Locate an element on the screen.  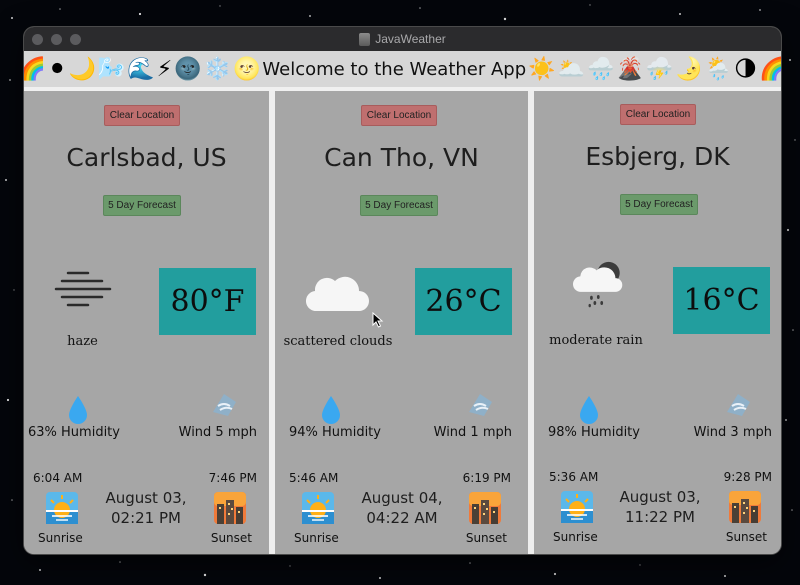
time-line: 11:22 PM is located at coordinates (660, 517).